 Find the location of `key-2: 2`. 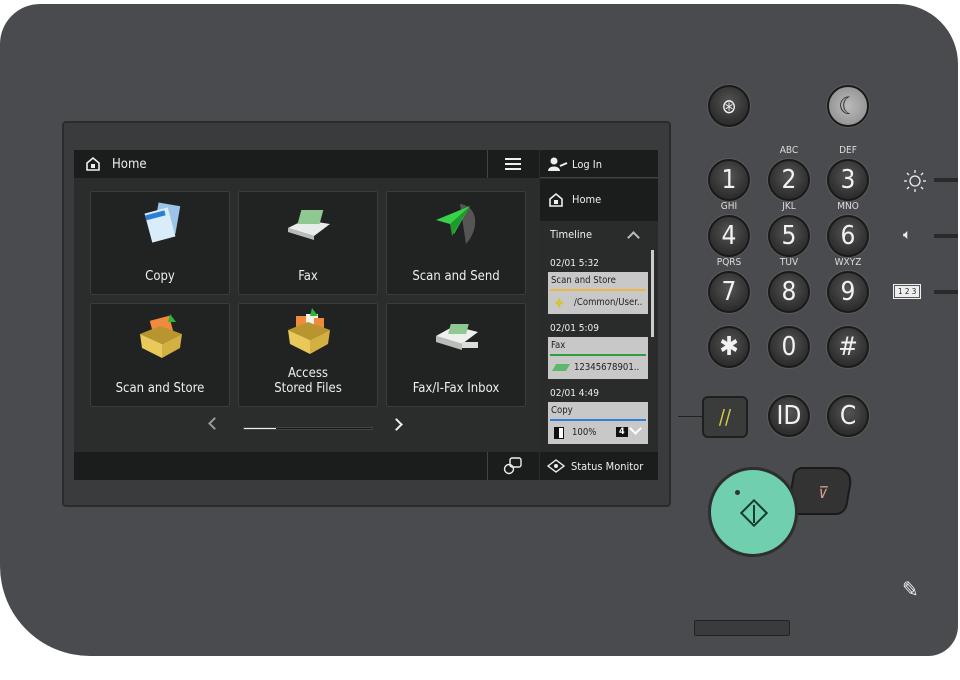

key-2: 2 is located at coordinates (789, 180).